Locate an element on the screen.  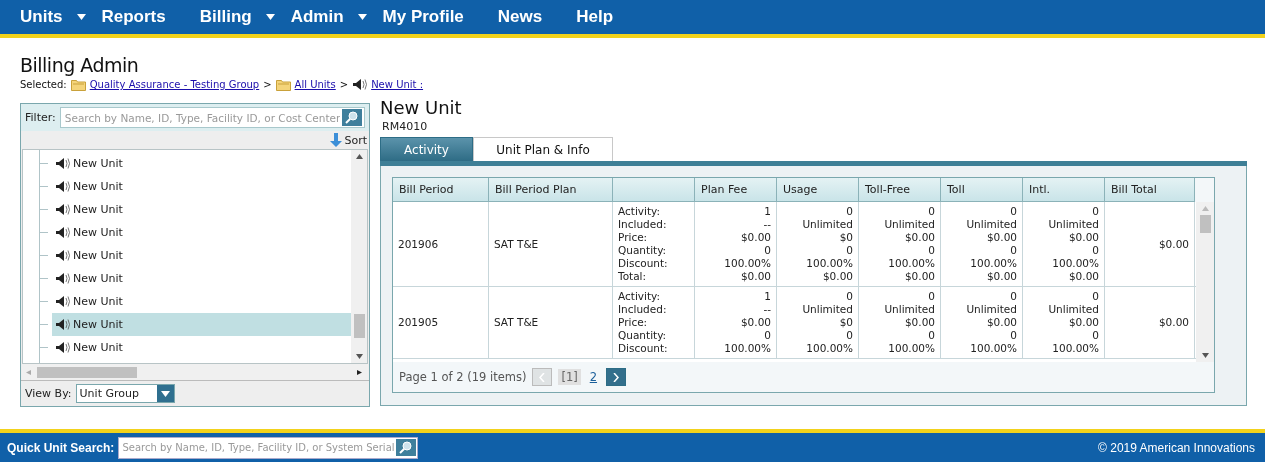
nav-link: My Profile is located at coordinates (440, 17).